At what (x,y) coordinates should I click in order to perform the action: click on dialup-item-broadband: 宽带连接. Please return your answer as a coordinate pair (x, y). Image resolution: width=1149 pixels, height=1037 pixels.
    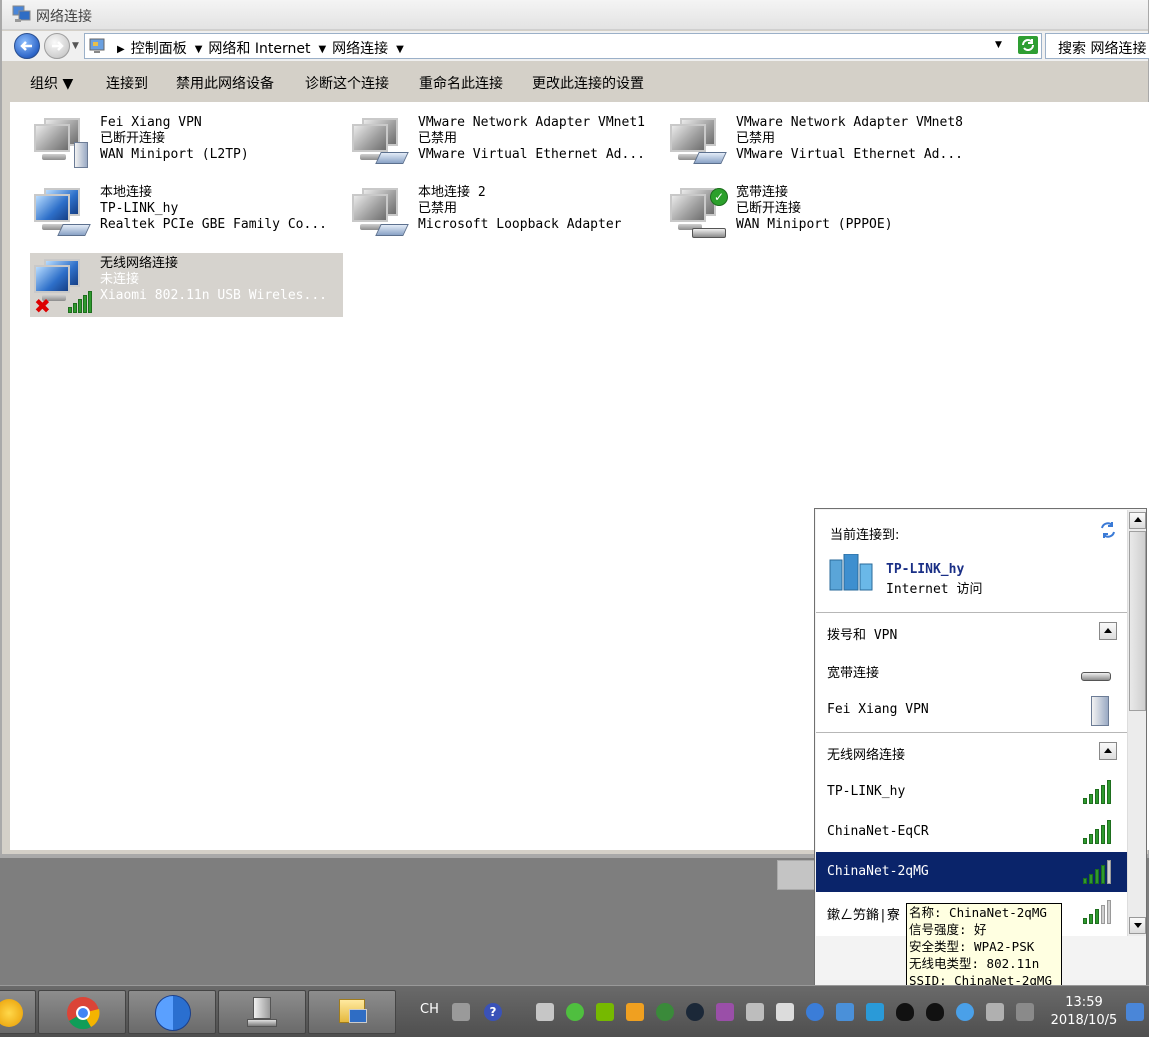
    Looking at the image, I should click on (971, 670).